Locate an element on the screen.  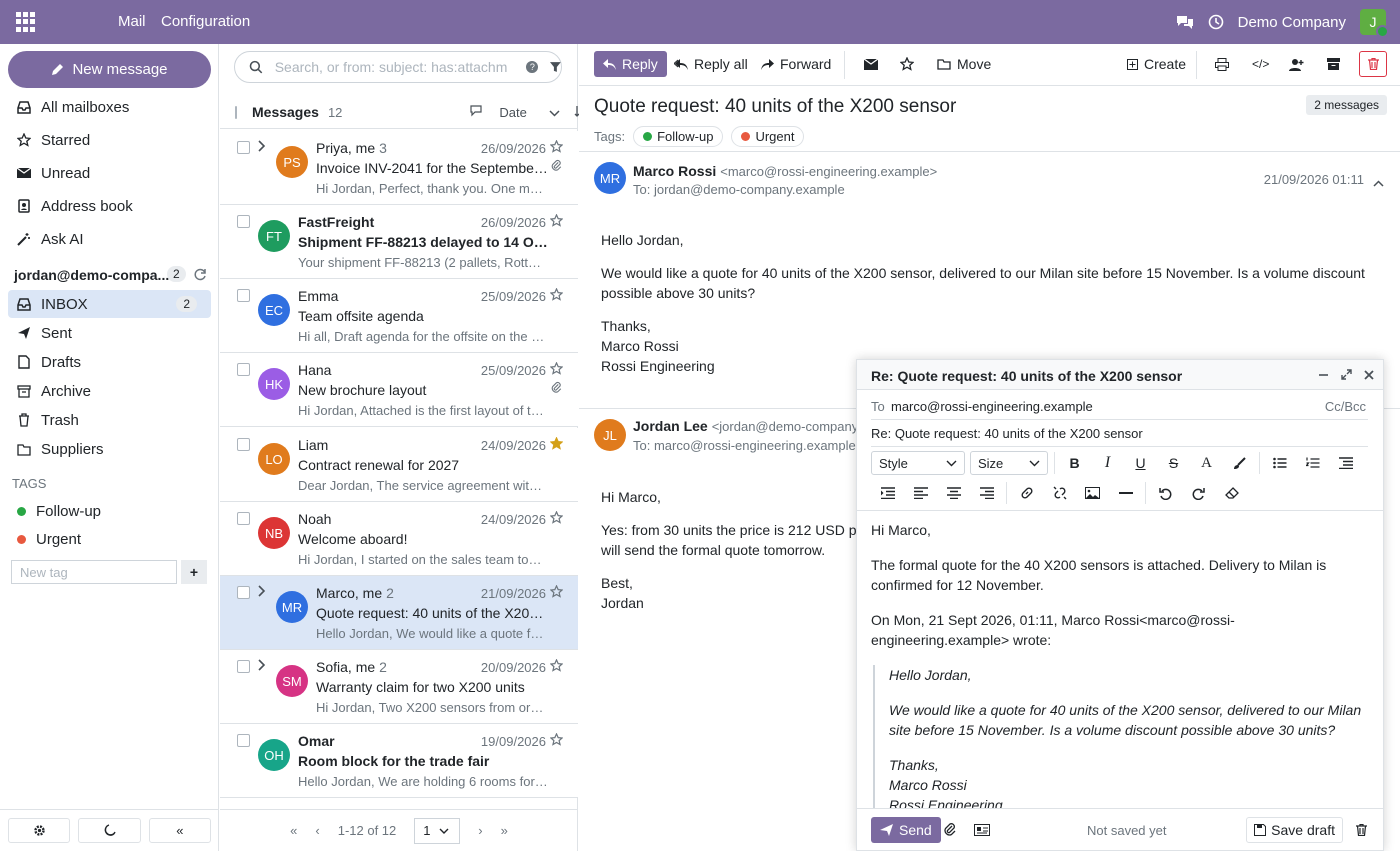
cc-bcc-toggle: Cc/Bcc is located at coordinates (1345, 406).